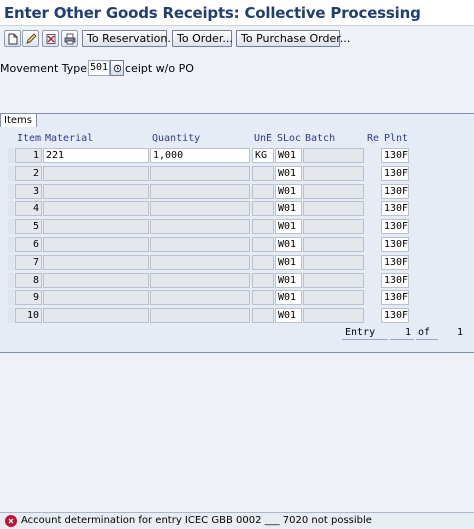 This screenshot has height=529, width=474. I want to click on item-number-cell: 4, so click(28, 208).